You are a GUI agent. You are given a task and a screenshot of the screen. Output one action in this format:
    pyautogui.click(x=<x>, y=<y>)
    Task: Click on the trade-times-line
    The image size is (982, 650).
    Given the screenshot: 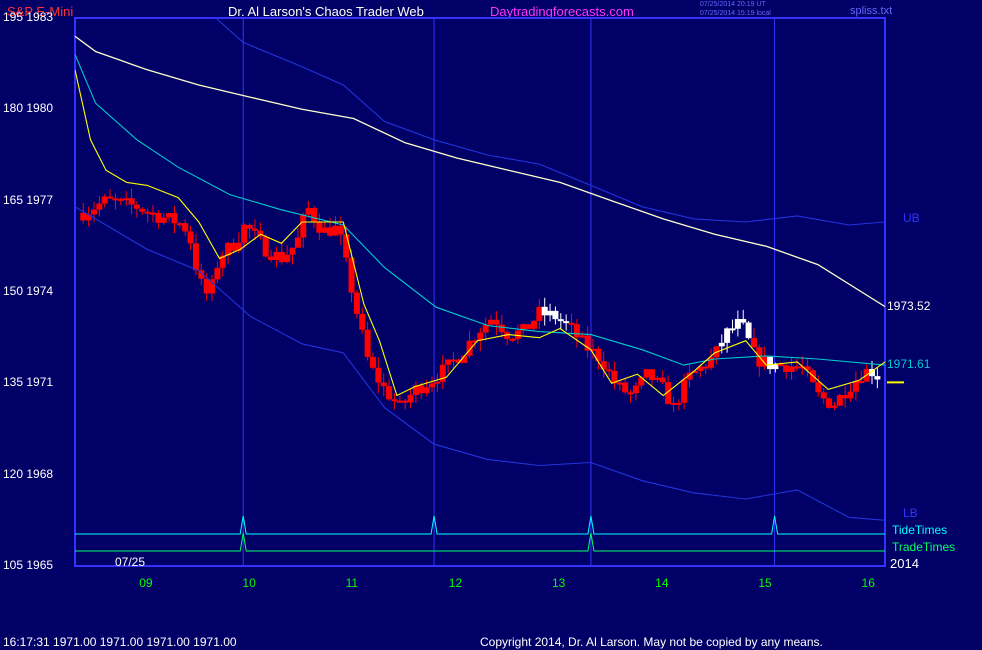 What is the action you would take?
    pyautogui.click(x=480, y=542)
    